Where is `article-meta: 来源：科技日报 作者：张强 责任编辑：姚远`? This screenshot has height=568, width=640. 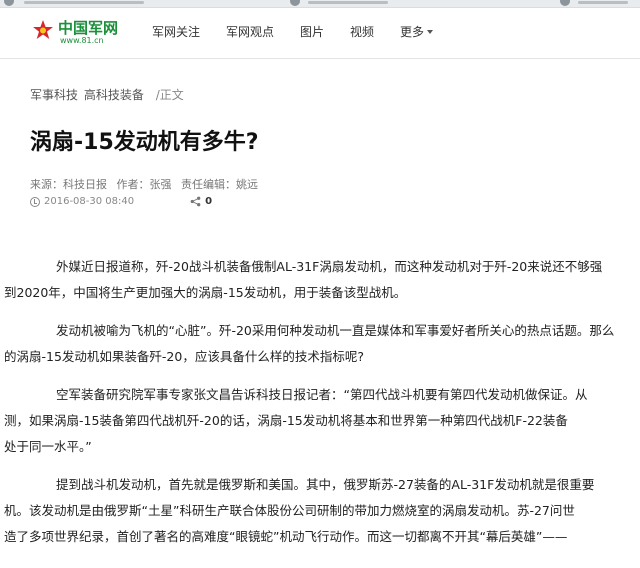 article-meta: 来源：科技日报 作者：张强 责任编辑：姚远 is located at coordinates (144, 184).